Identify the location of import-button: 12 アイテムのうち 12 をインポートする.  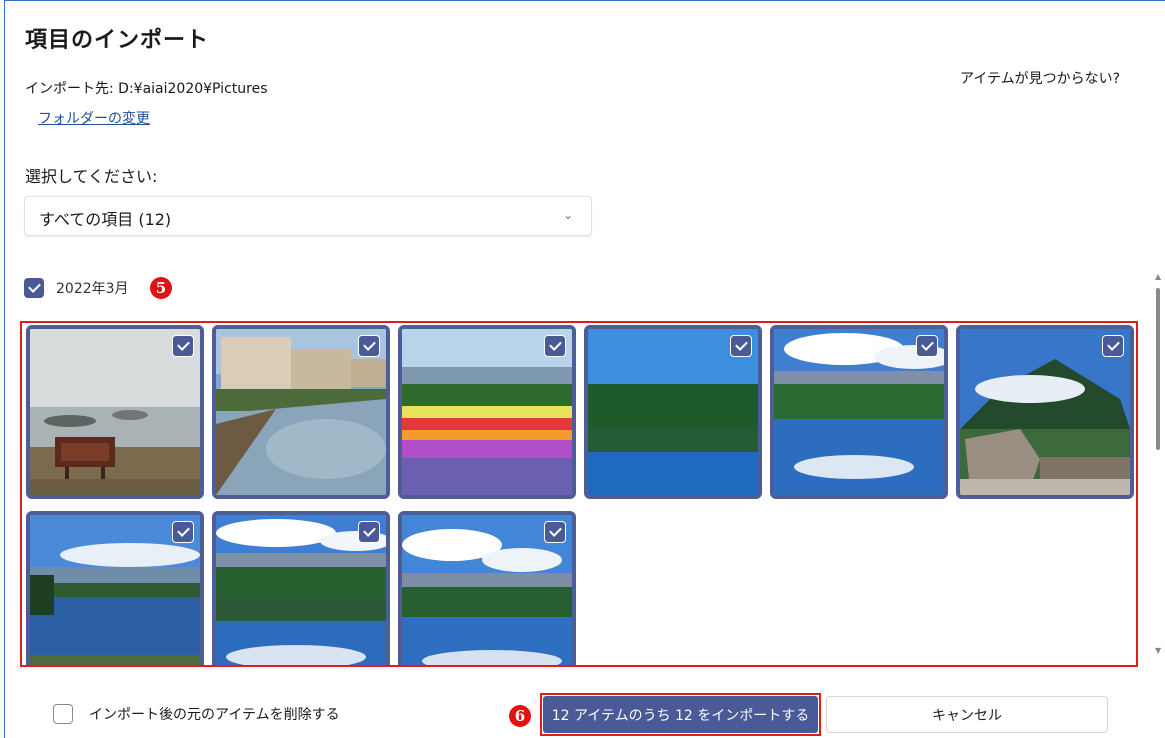
(680, 714).